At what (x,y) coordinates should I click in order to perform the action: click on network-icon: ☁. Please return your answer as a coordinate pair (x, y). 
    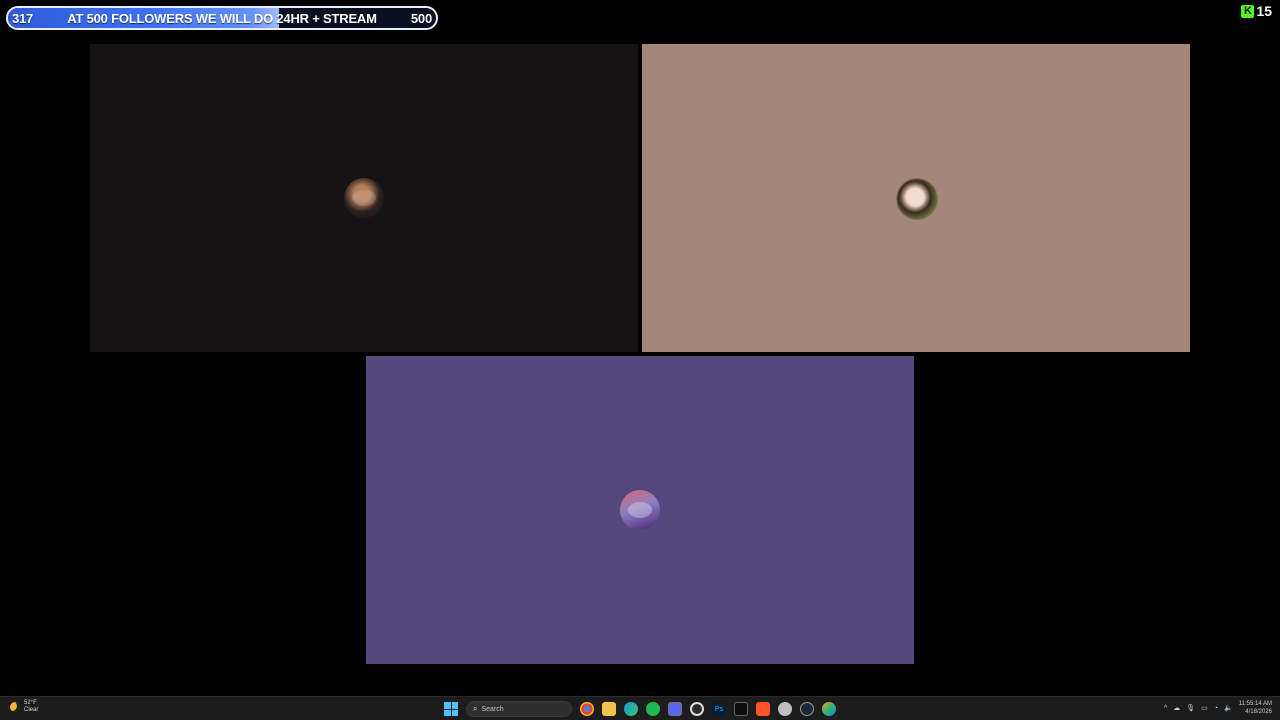
    Looking at the image, I should click on (1176, 708).